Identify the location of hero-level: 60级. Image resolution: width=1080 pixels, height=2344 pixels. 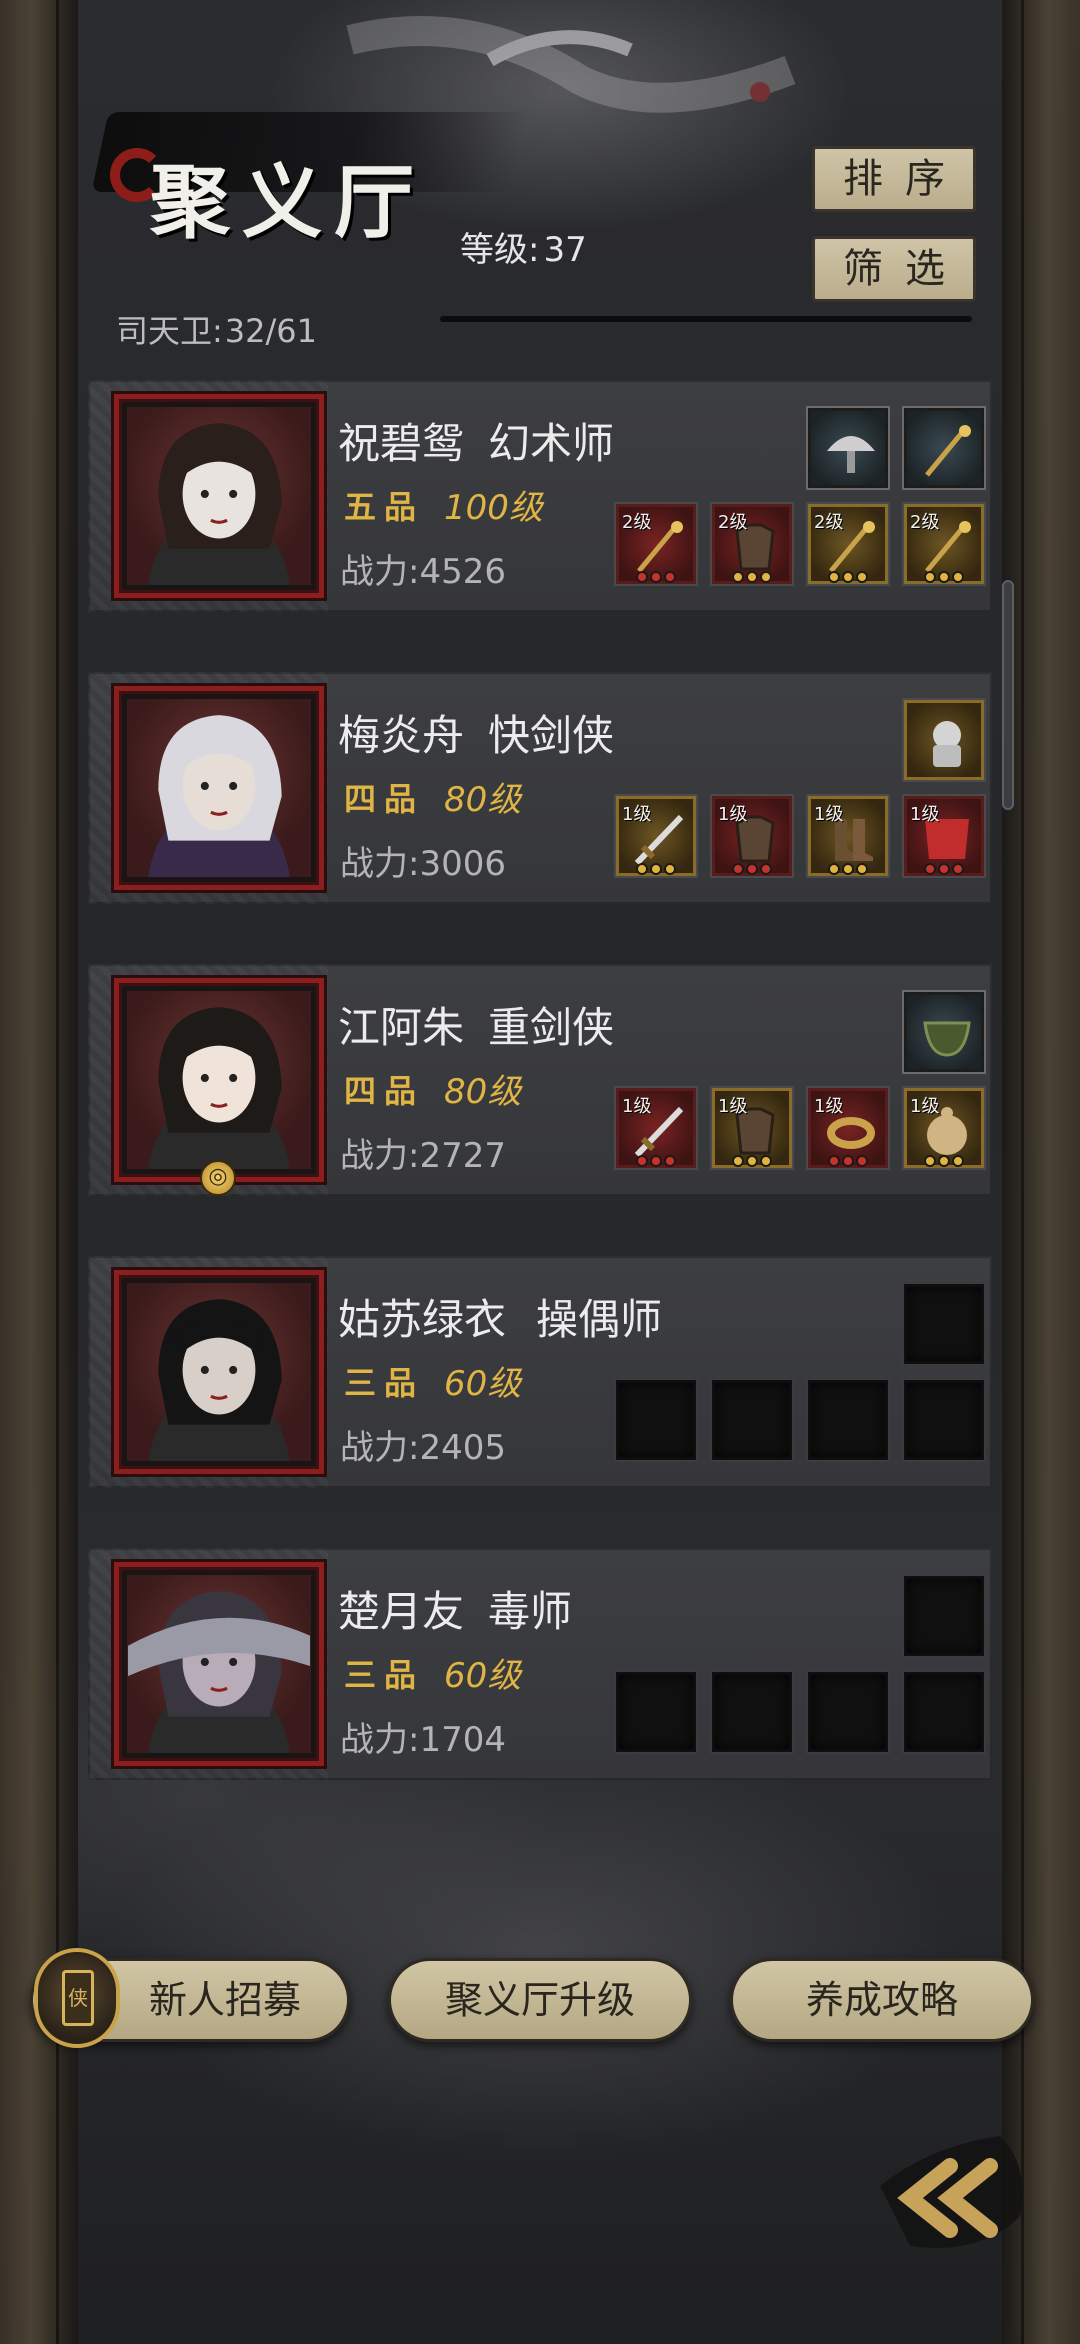
(483, 1676).